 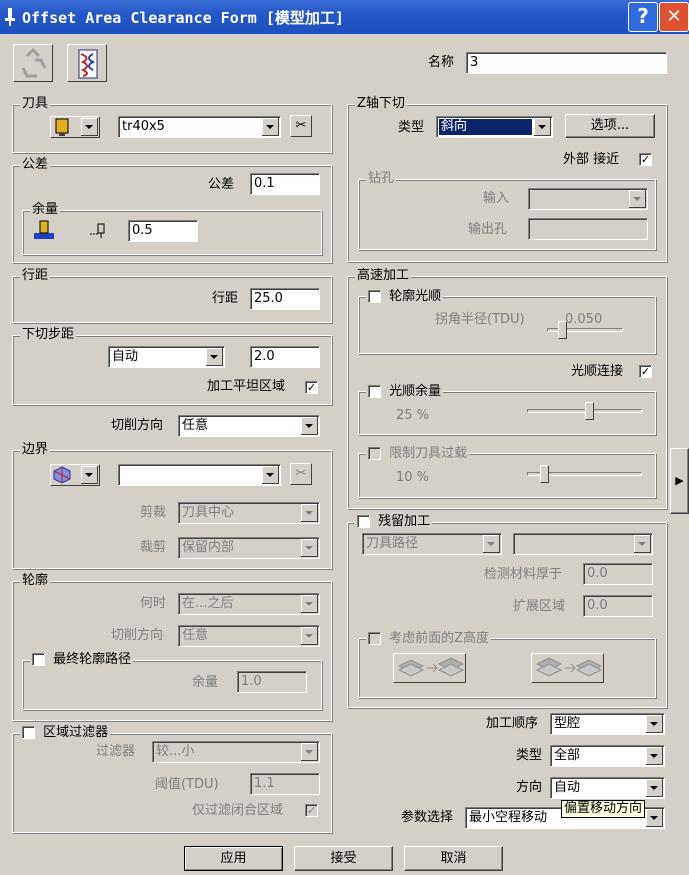 I want to click on type2-label: 类型, so click(x=529, y=755).